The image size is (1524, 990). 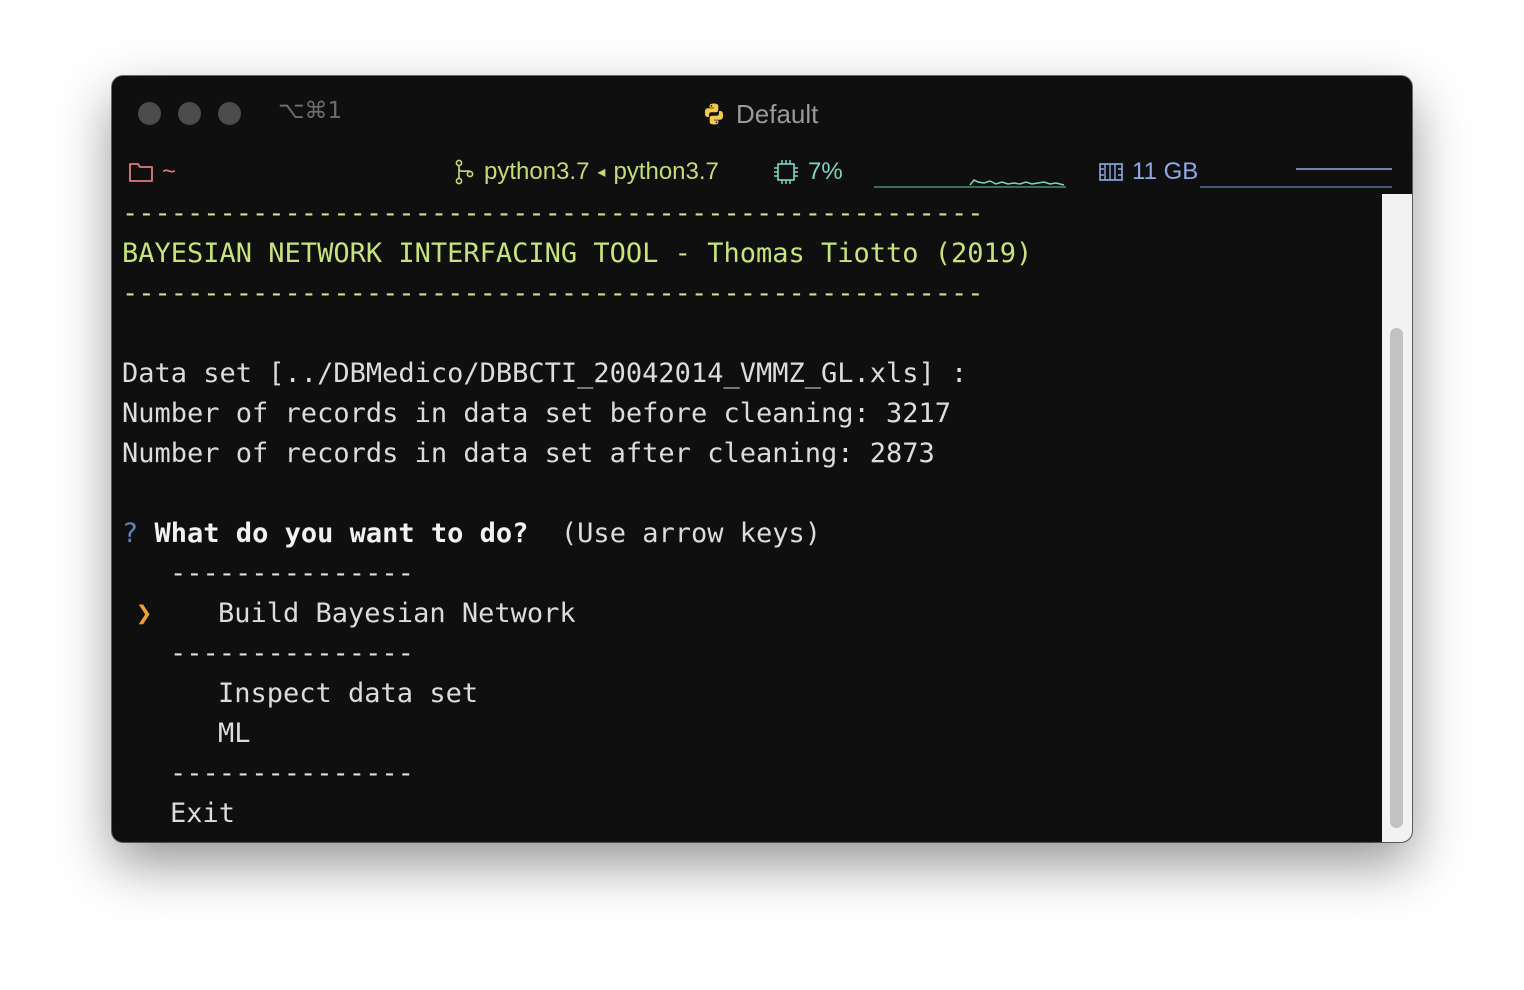 What do you see at coordinates (348, 694) in the screenshot?
I see `menu-item-inspect-data-set: Inspect data set` at bounding box center [348, 694].